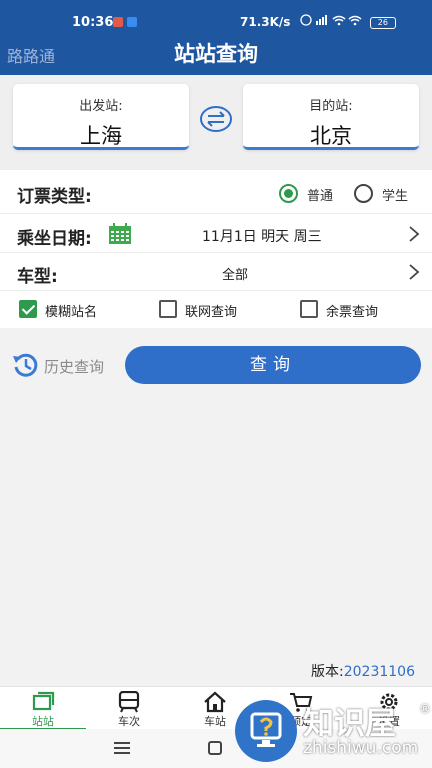  I want to click on home-icon, so click(215, 748).